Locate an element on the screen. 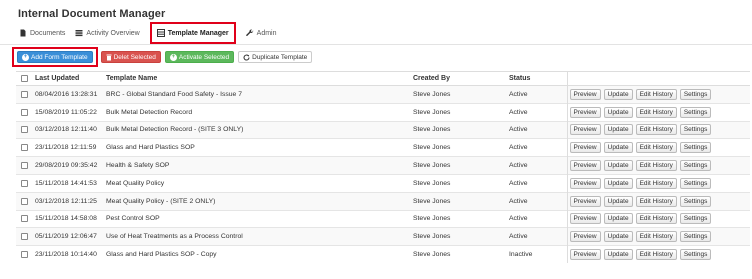  header-template-name: Template Name is located at coordinates (255, 78).